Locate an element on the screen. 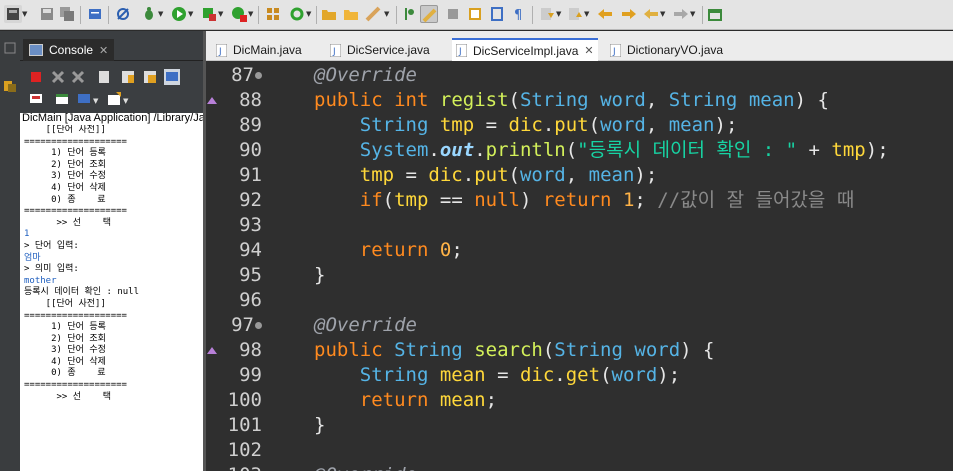  save-icon is located at coordinates (47, 14).